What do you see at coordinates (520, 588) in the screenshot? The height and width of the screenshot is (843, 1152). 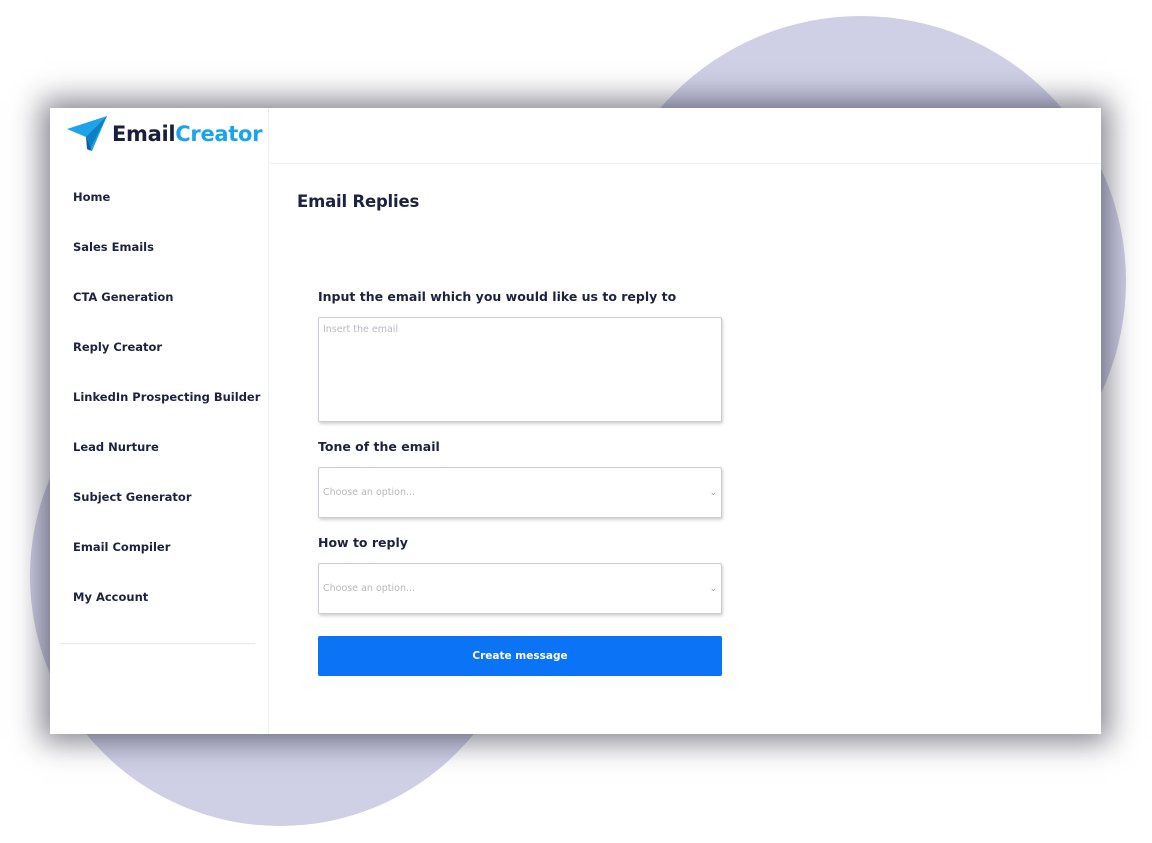 I see `reply-select: Choose an option... ⌄` at bounding box center [520, 588].